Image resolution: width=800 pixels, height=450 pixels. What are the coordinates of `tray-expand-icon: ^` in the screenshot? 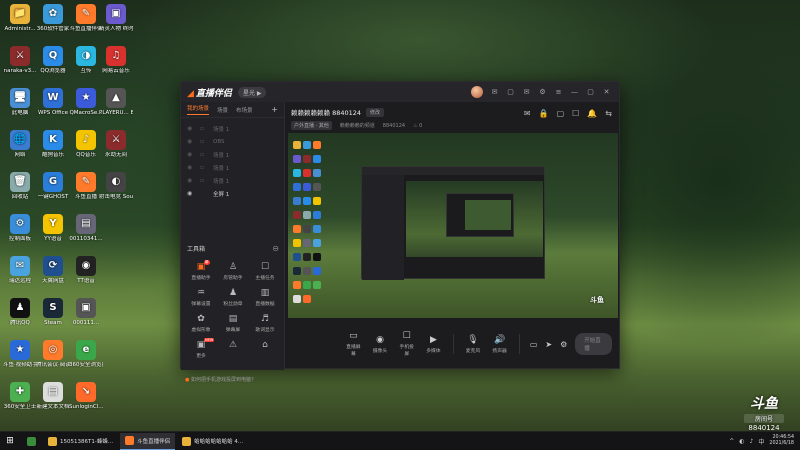 It's located at (731, 441).